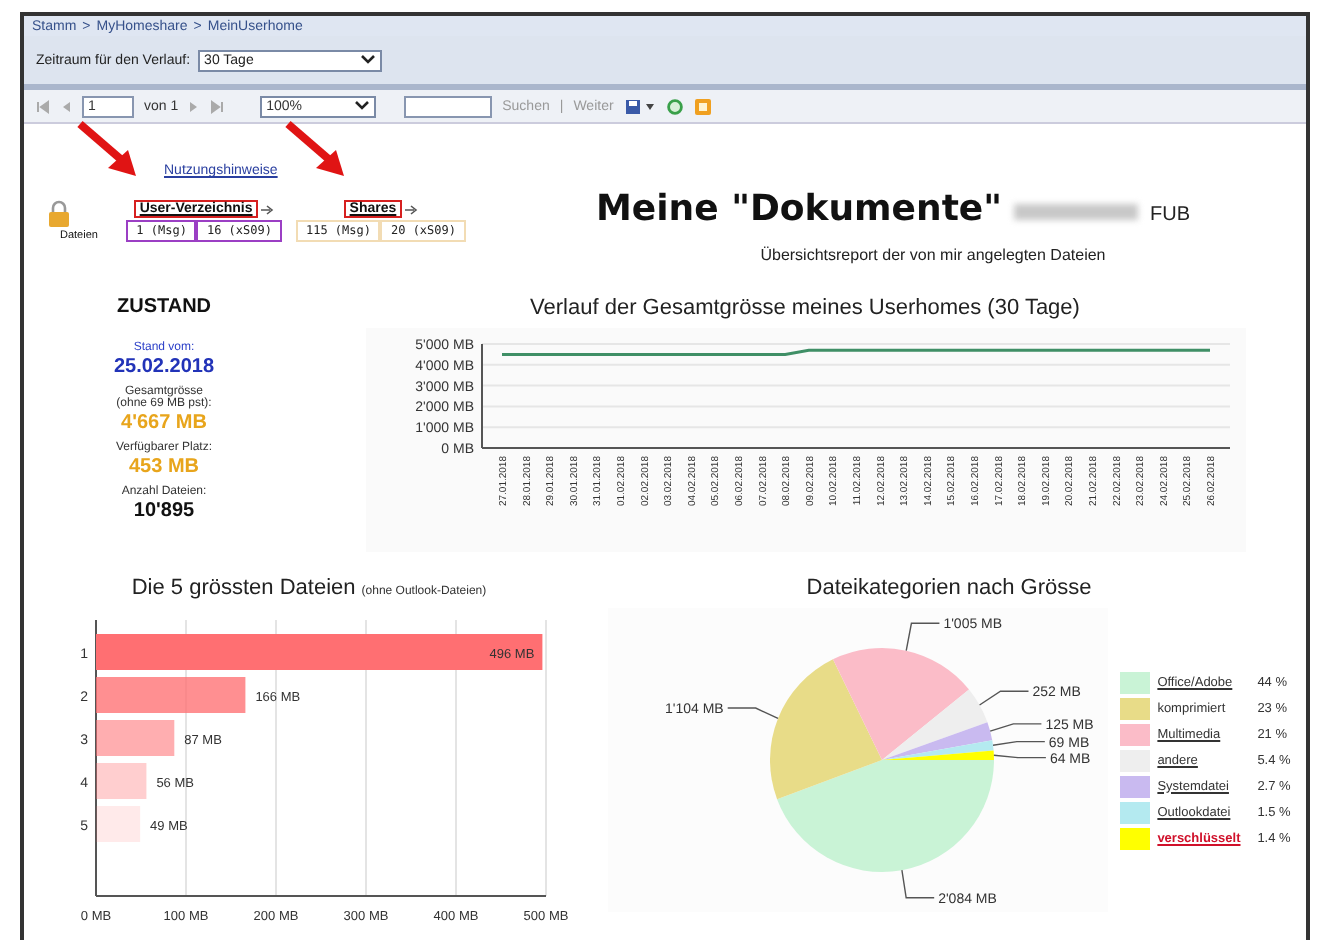 The image size is (1326, 940). Describe the element at coordinates (933, 255) in the screenshot. I see `report-subtitle: Übersichtsreport der von mir angelegten Dateien` at that location.